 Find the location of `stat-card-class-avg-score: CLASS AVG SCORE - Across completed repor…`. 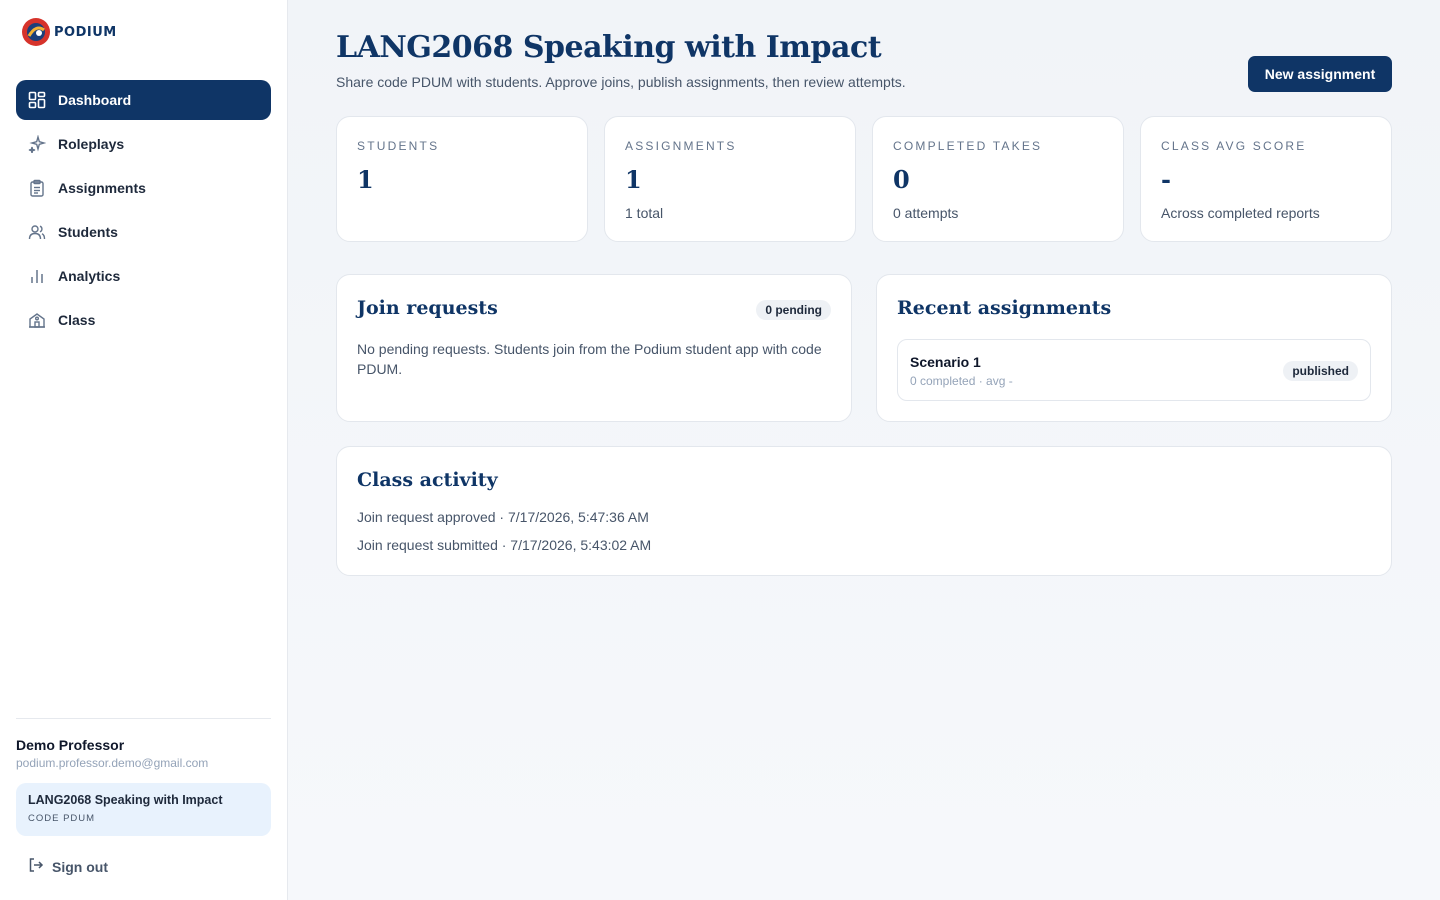

stat-card-class-avg-score: CLASS AVG SCORE - Across completed repor… is located at coordinates (1266, 179).